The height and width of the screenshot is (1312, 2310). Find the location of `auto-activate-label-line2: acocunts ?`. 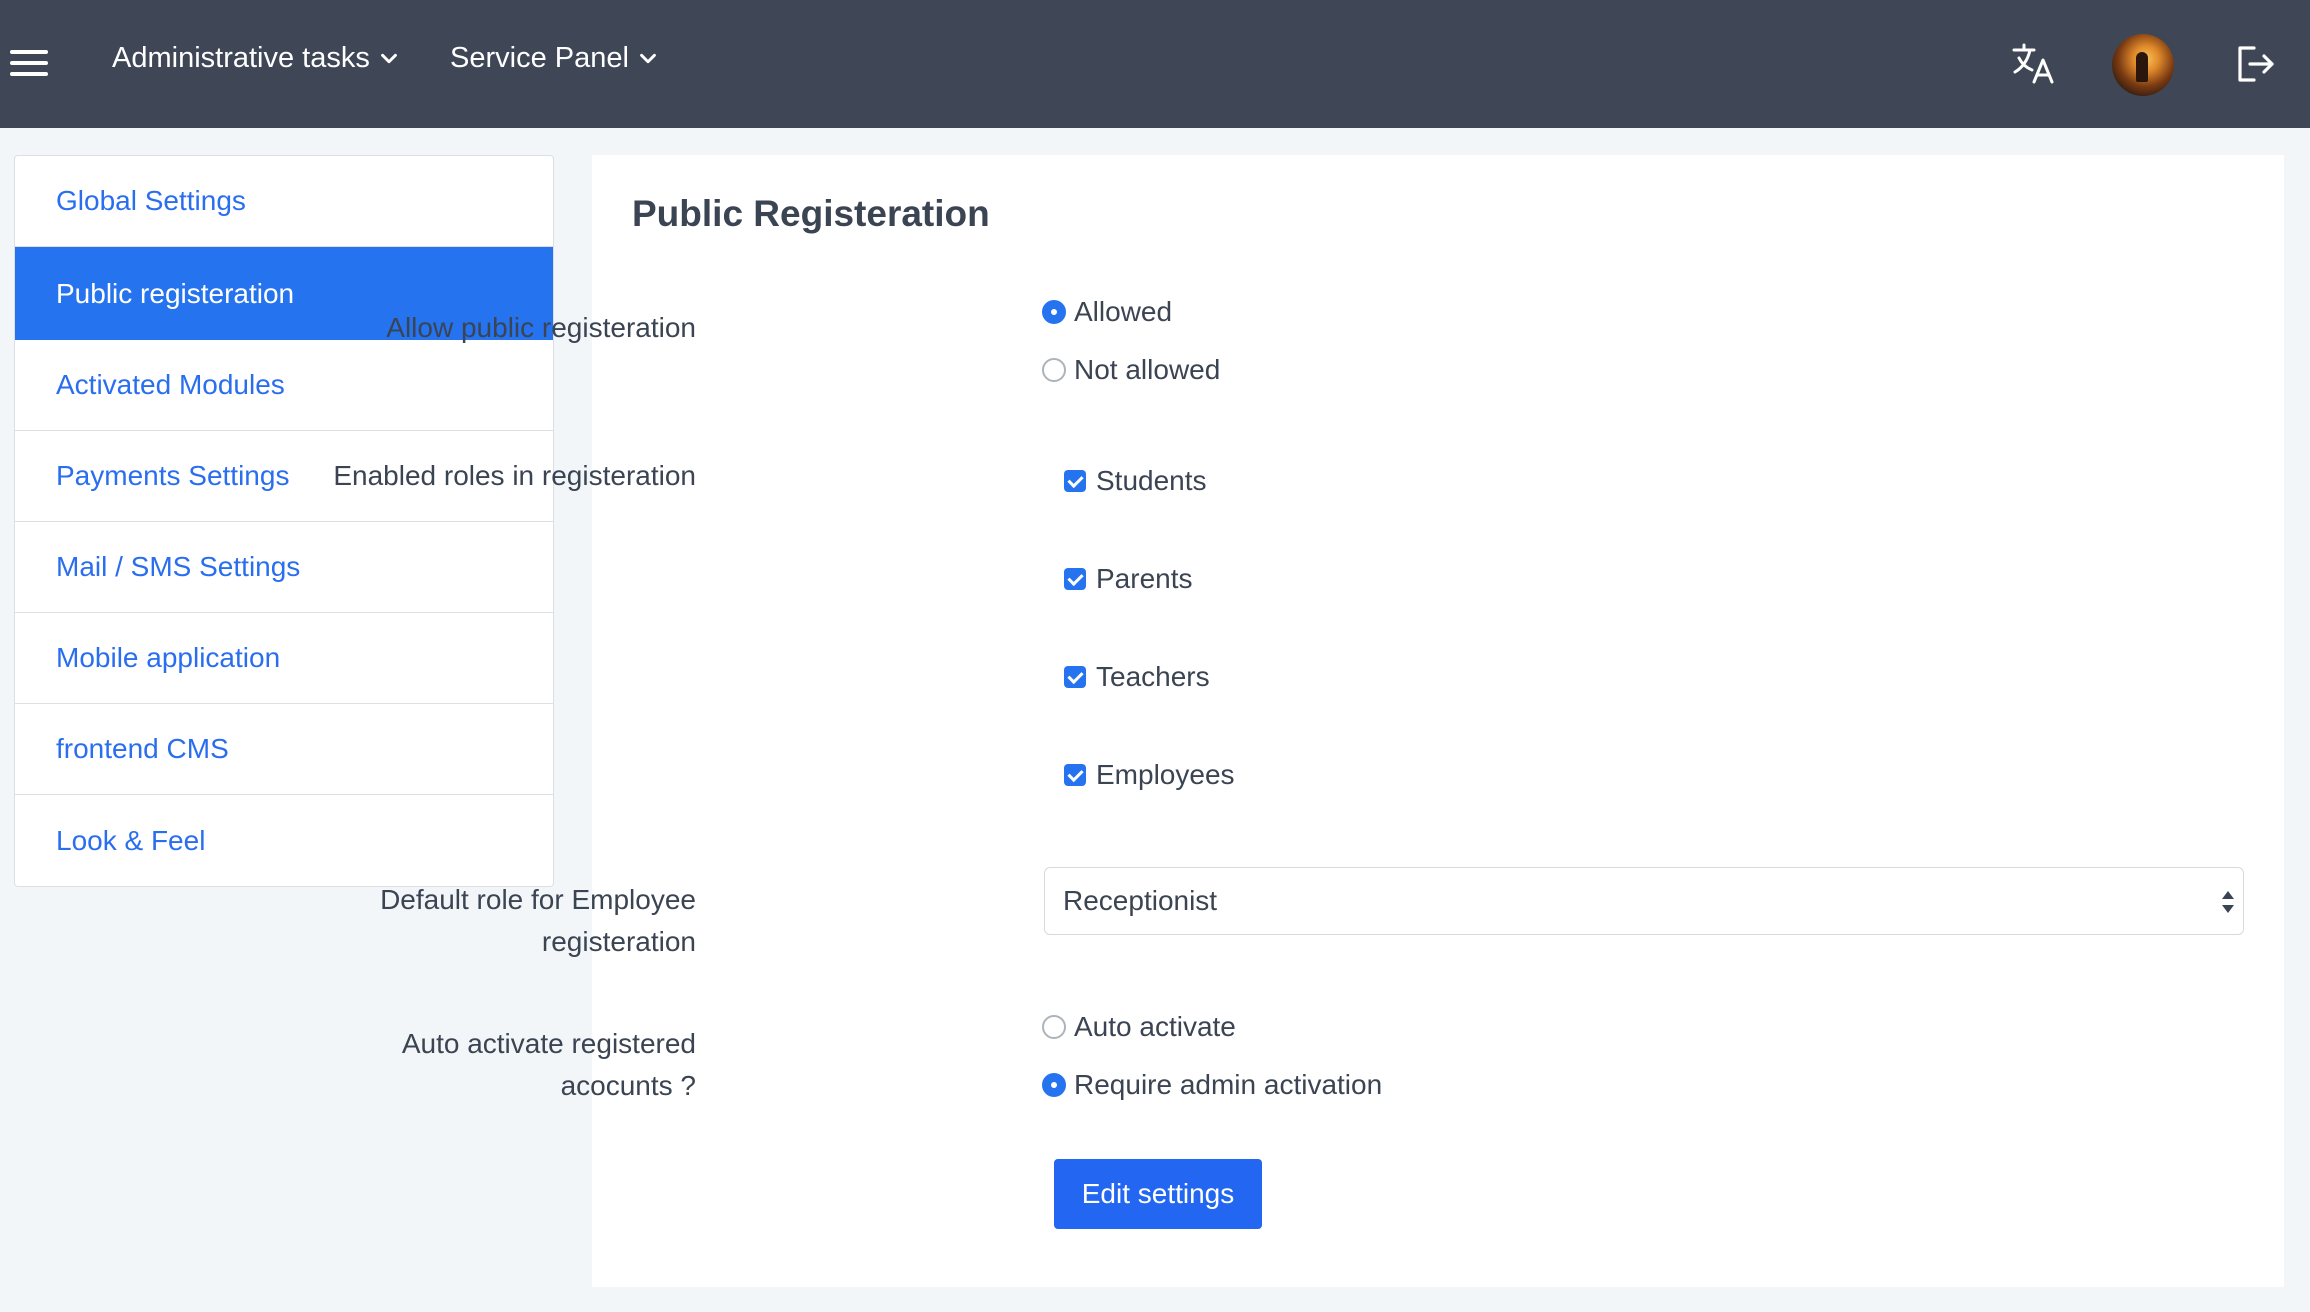

auto-activate-label-line2: acocunts ? is located at coordinates (628, 1085).